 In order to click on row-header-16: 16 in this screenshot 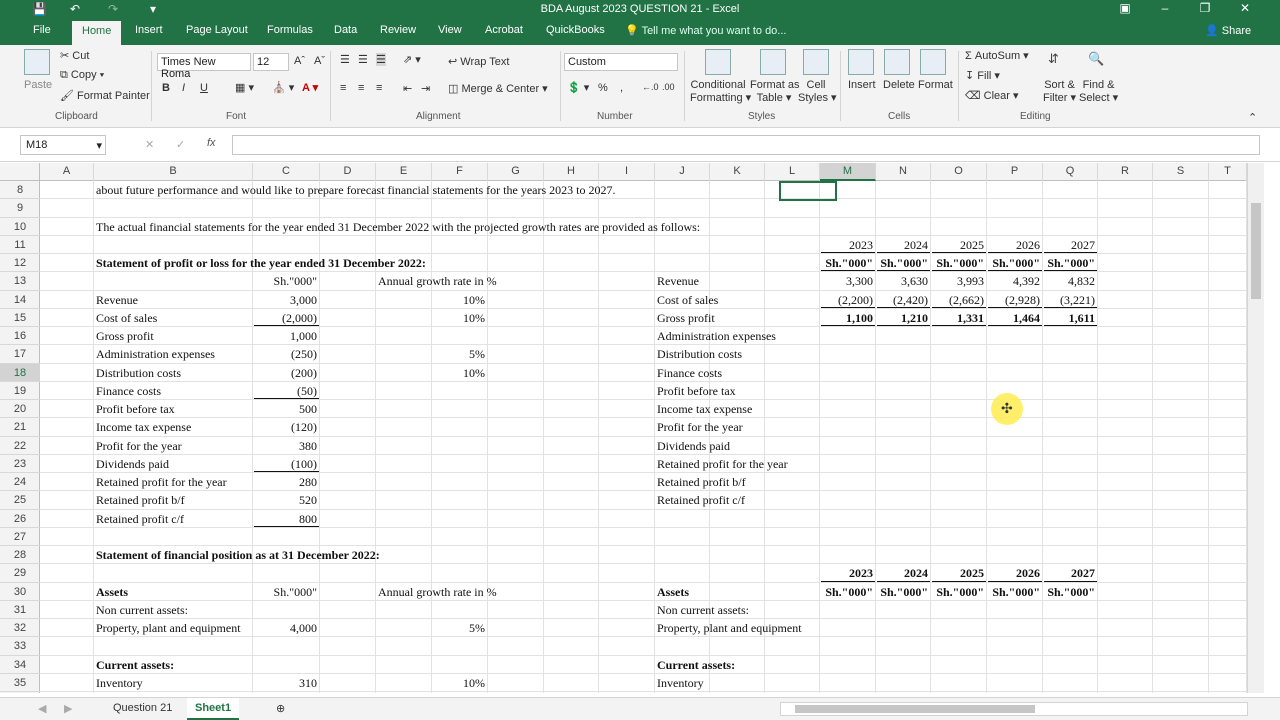, I will do `click(20, 336)`.